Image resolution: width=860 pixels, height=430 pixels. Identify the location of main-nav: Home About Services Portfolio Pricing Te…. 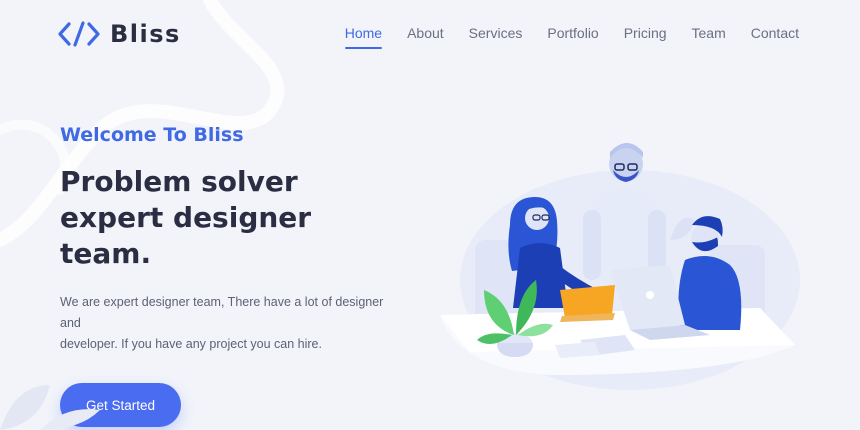
(571, 36).